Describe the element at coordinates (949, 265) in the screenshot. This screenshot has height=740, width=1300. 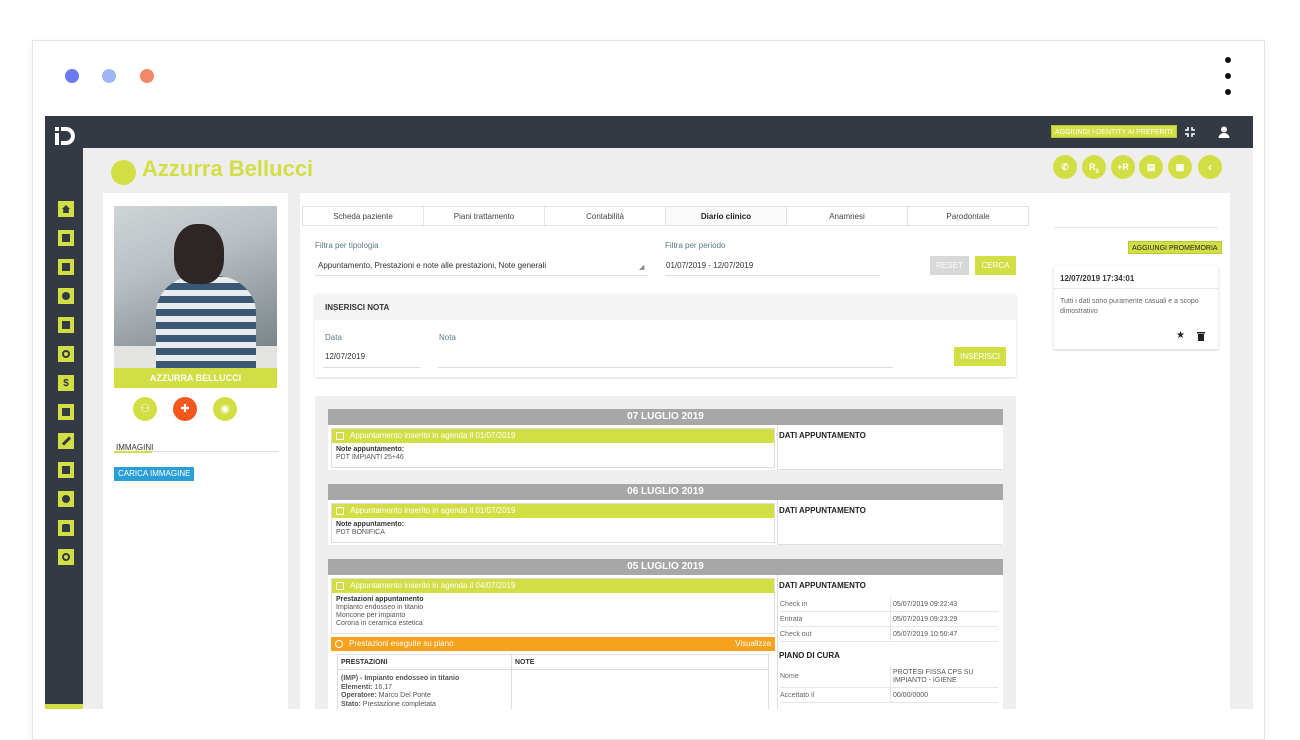
I see `reset-button: RESET` at that location.